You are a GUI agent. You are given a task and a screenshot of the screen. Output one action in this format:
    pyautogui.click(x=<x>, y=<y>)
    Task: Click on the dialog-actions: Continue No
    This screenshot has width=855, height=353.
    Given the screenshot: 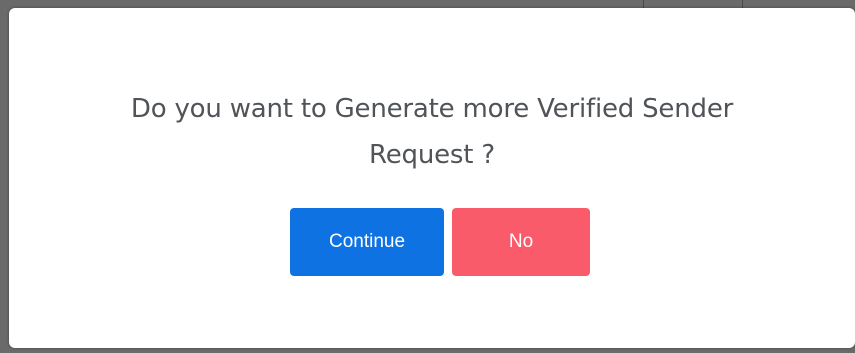 What is the action you would take?
    pyautogui.click(x=440, y=242)
    